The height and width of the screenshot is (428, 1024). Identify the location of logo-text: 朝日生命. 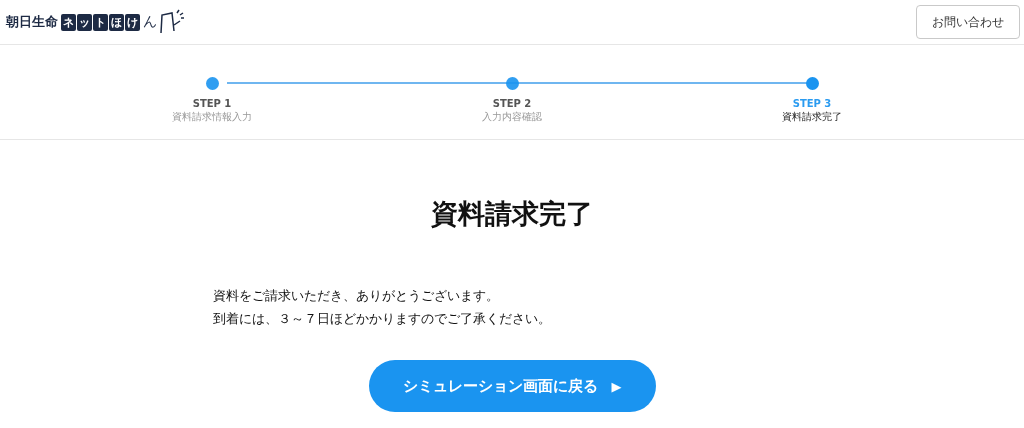
(32, 22).